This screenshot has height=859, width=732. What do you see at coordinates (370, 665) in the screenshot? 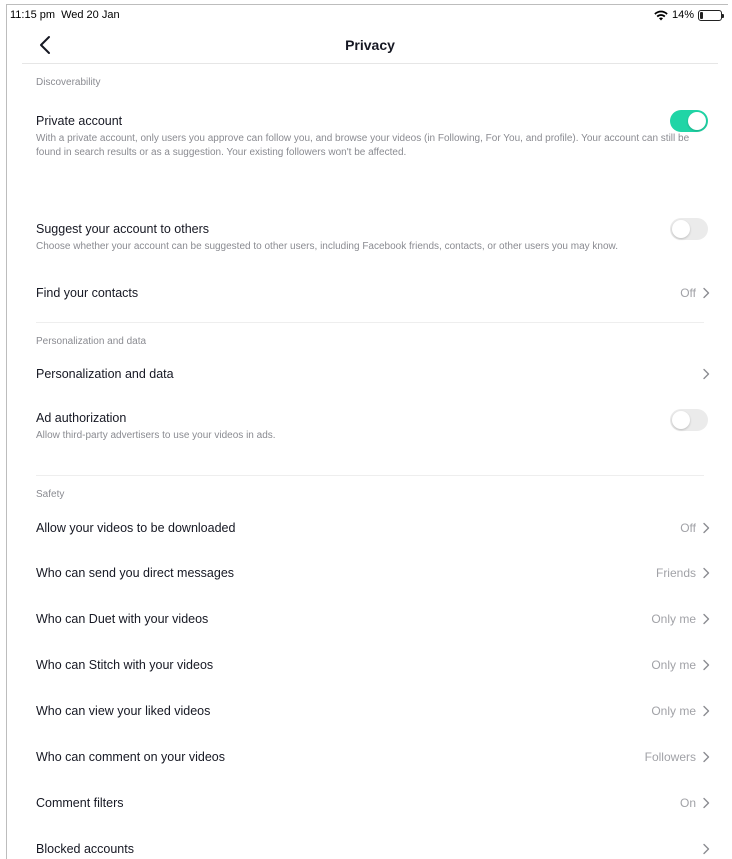
I see `row-stitch: Who can Stitch with your videos Only me` at bounding box center [370, 665].